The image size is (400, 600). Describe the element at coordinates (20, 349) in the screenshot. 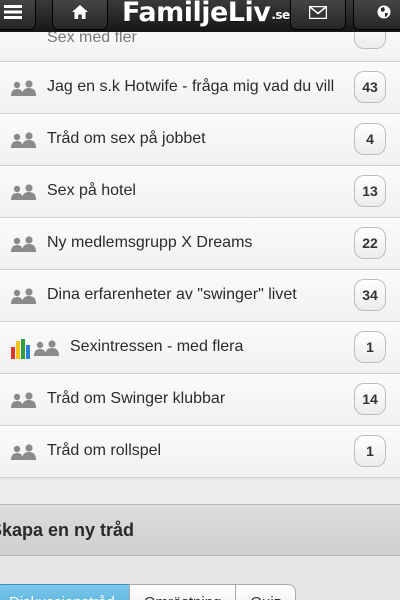

I see `poll-chart-icon` at that location.